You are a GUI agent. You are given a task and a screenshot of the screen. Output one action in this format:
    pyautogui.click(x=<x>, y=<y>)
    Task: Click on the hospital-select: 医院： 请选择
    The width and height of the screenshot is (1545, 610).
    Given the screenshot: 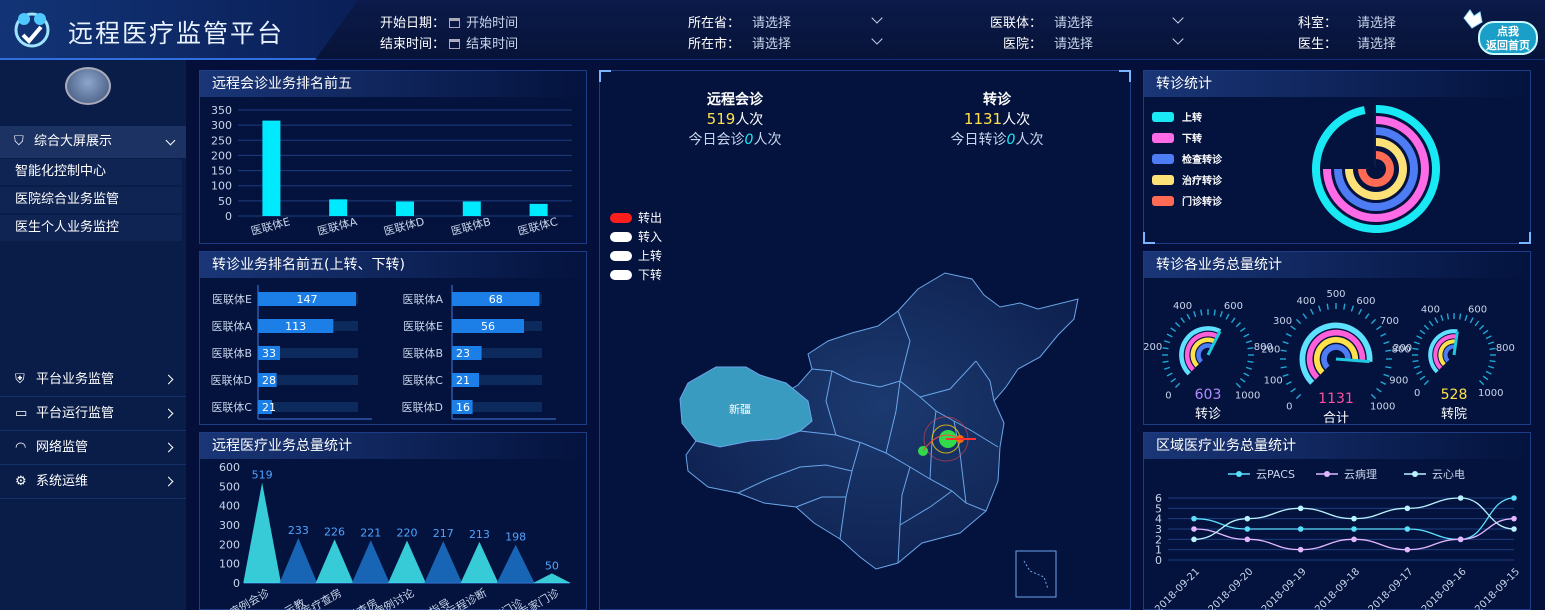 What is the action you would take?
    pyautogui.click(x=1048, y=42)
    